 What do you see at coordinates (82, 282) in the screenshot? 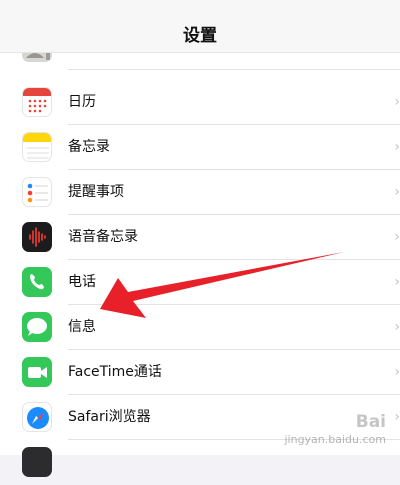
I see `settings-row-label: 电话` at bounding box center [82, 282].